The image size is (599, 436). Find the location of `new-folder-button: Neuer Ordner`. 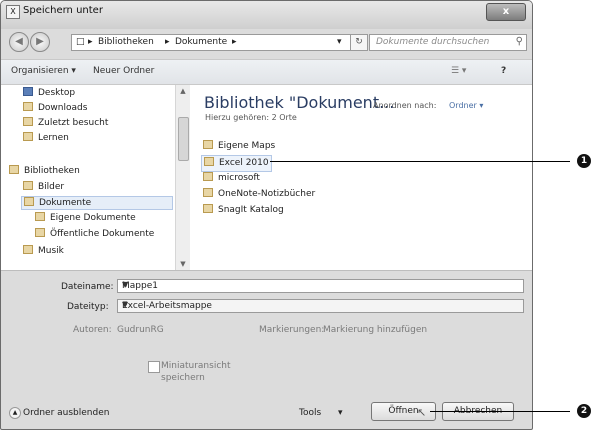

new-folder-button: Neuer Ordner is located at coordinates (123, 71).